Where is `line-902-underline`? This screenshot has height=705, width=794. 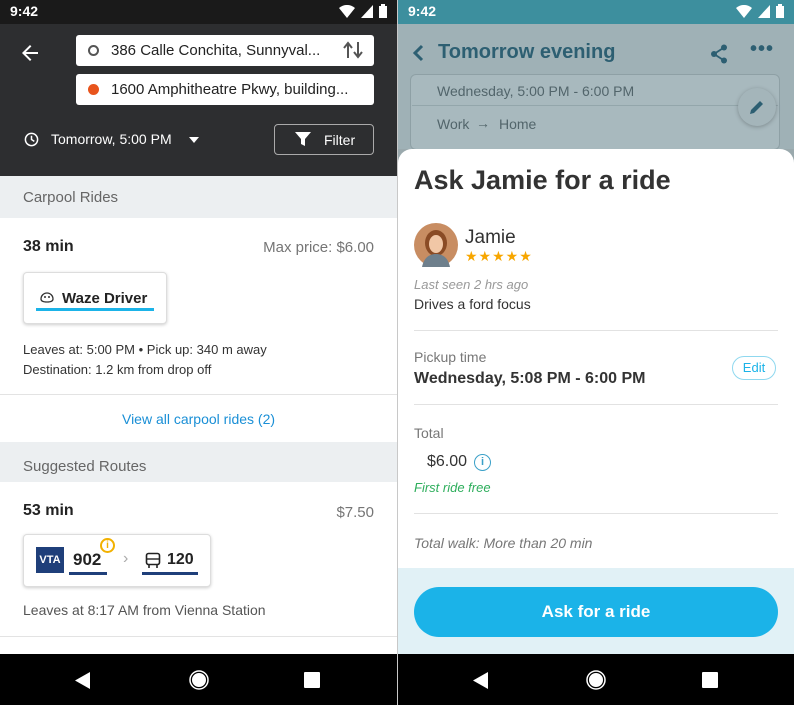
line-902-underline is located at coordinates (88, 573).